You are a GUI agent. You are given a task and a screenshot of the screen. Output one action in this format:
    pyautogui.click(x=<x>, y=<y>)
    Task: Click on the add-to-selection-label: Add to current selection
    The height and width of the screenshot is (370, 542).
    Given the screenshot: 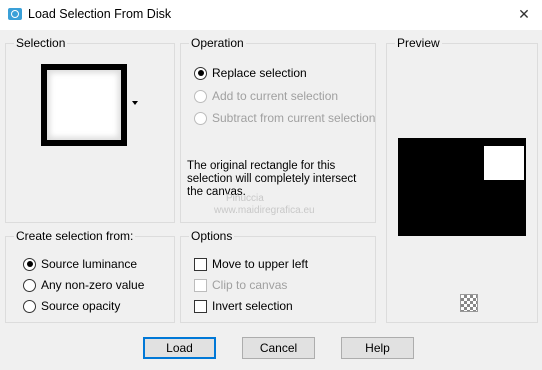 What is the action you would take?
    pyautogui.click(x=275, y=96)
    